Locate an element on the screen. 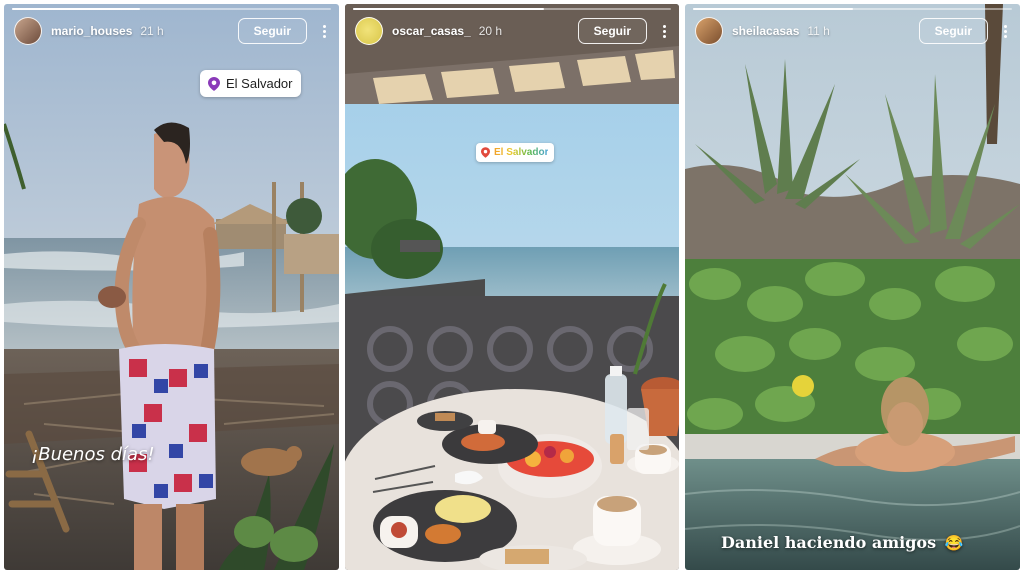 This screenshot has width=1024, height=576. username: sheilacasas is located at coordinates (765, 31).